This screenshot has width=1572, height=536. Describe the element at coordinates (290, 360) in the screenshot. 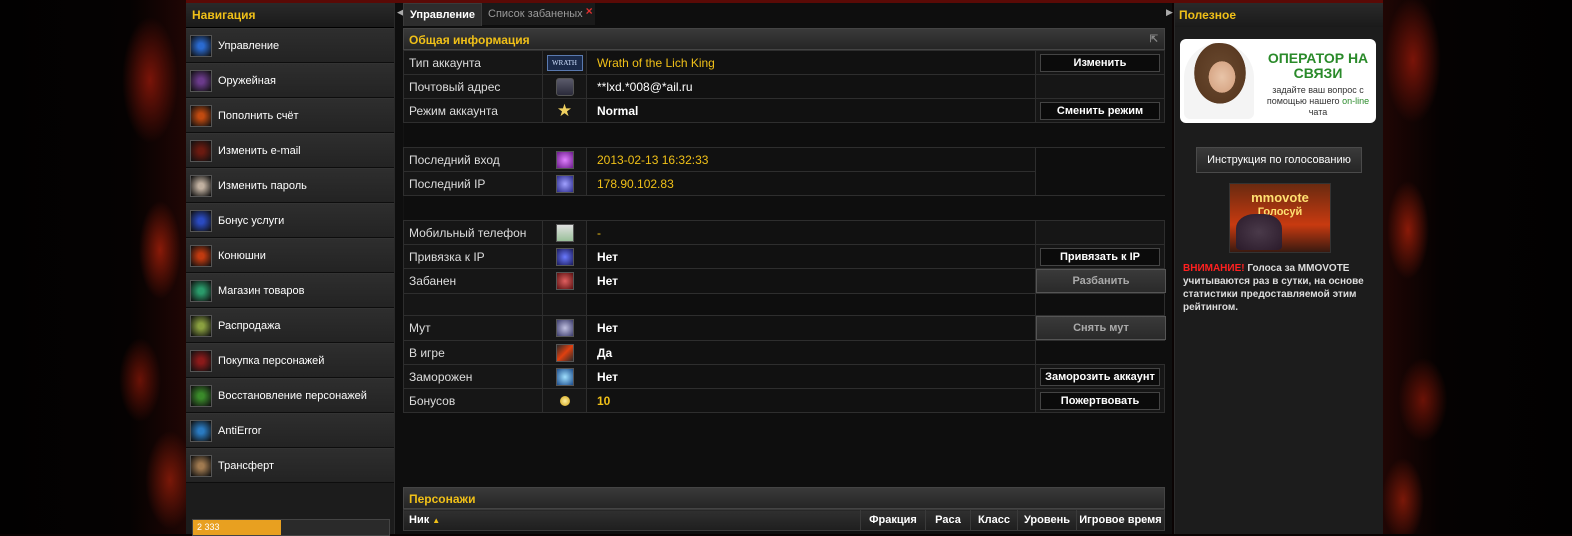

I see `nav-item-buy-characters: Покупка персонажей` at that location.